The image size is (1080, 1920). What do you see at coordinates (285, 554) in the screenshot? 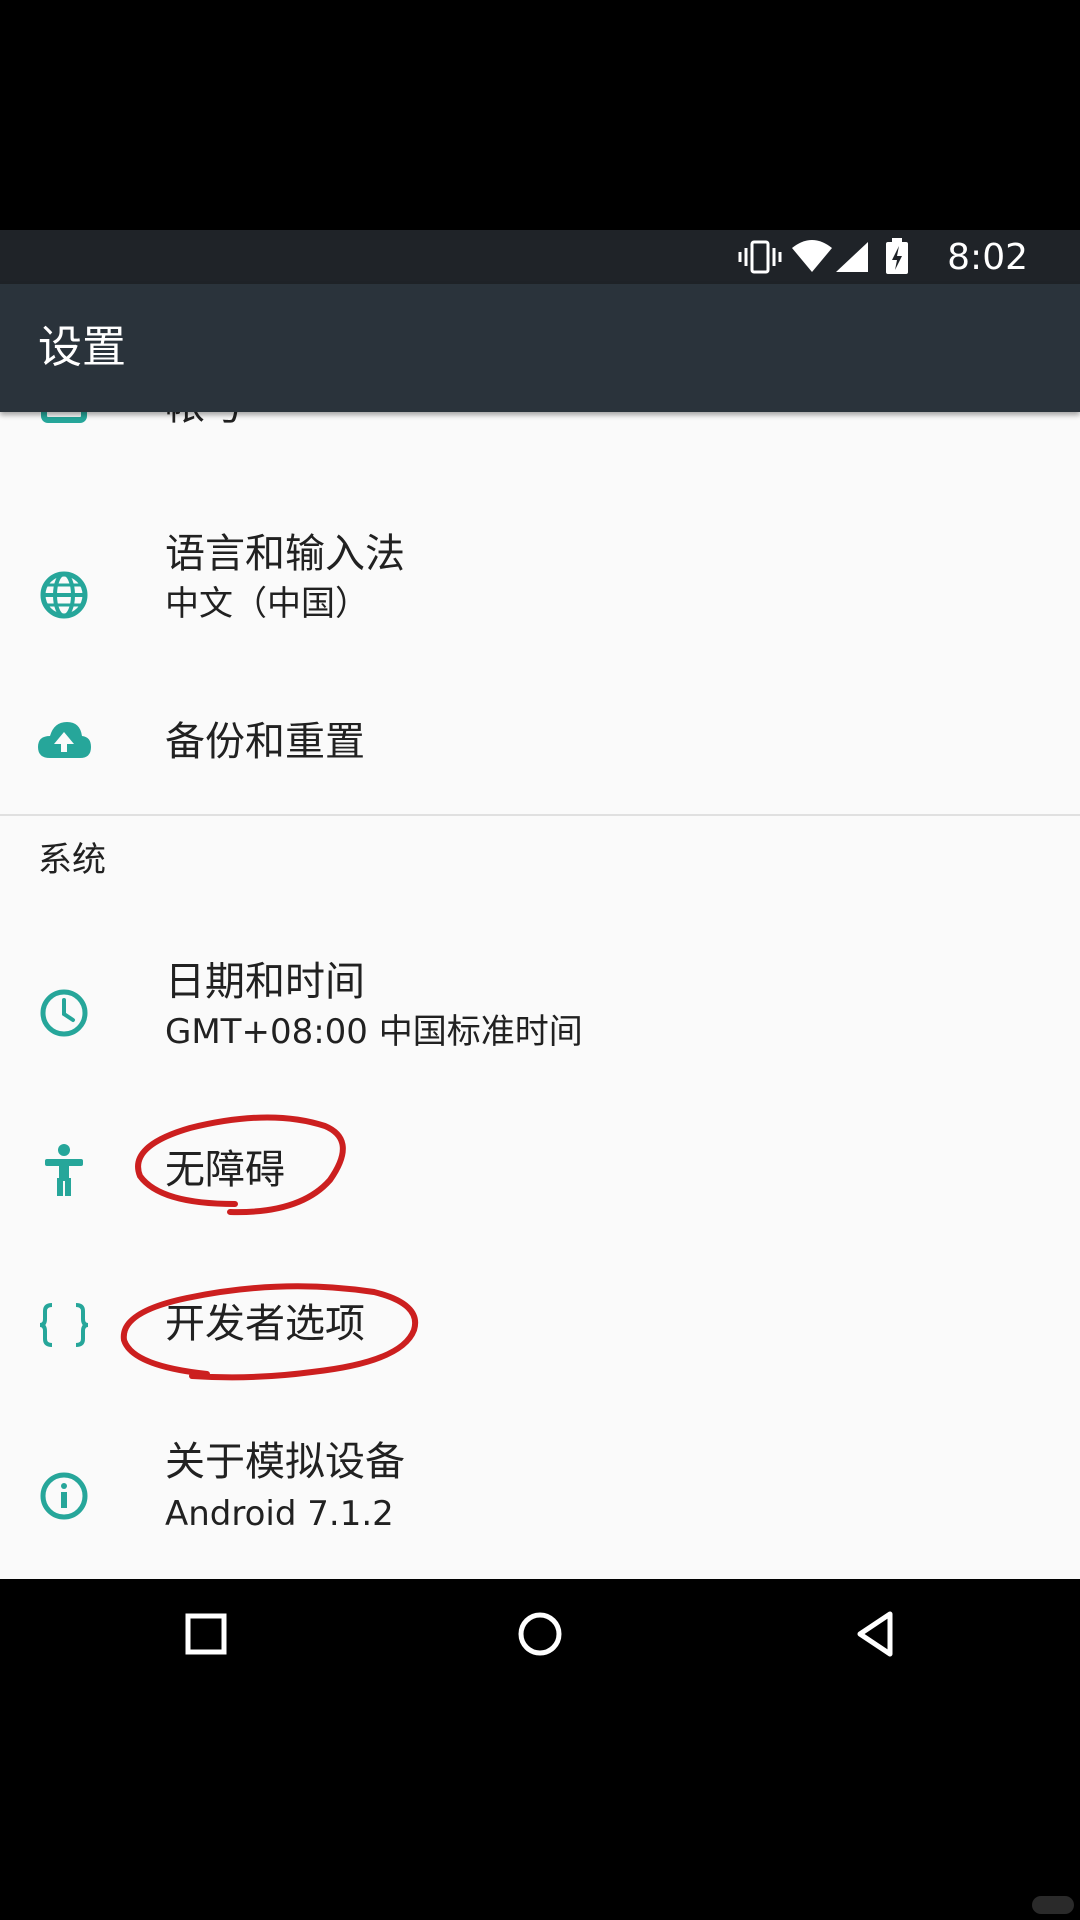
I see `settings-item-label: 语言和输入法` at bounding box center [285, 554].